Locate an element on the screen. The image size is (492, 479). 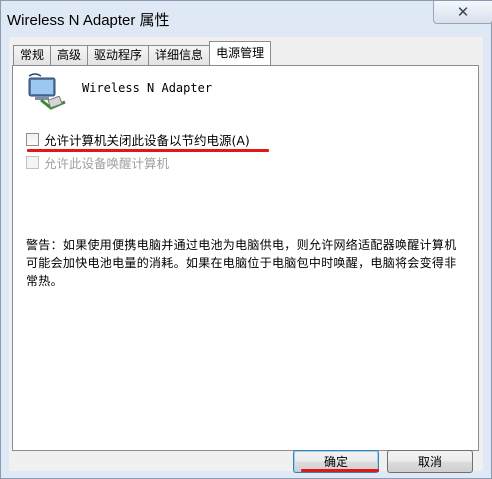
tab-advanced: 高级 is located at coordinates (69, 55).